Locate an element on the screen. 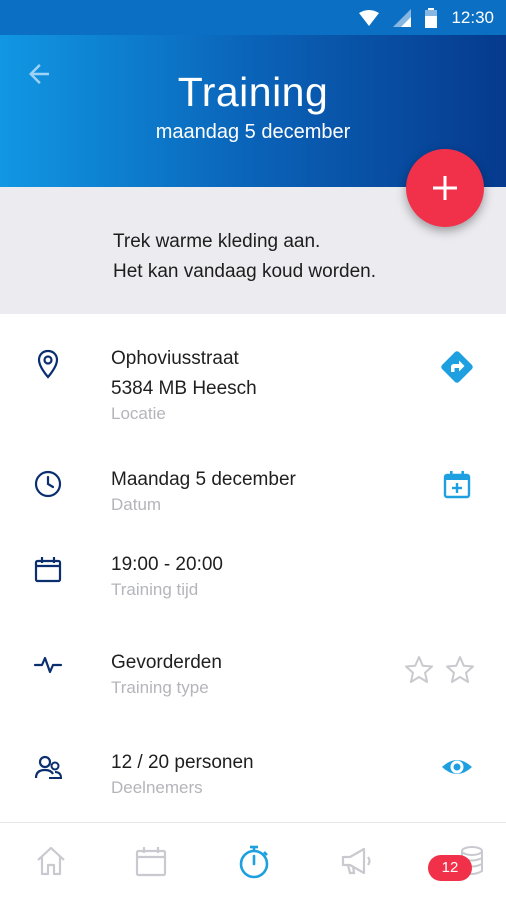 The image size is (506, 900). eye-icon is located at coordinates (457, 767).